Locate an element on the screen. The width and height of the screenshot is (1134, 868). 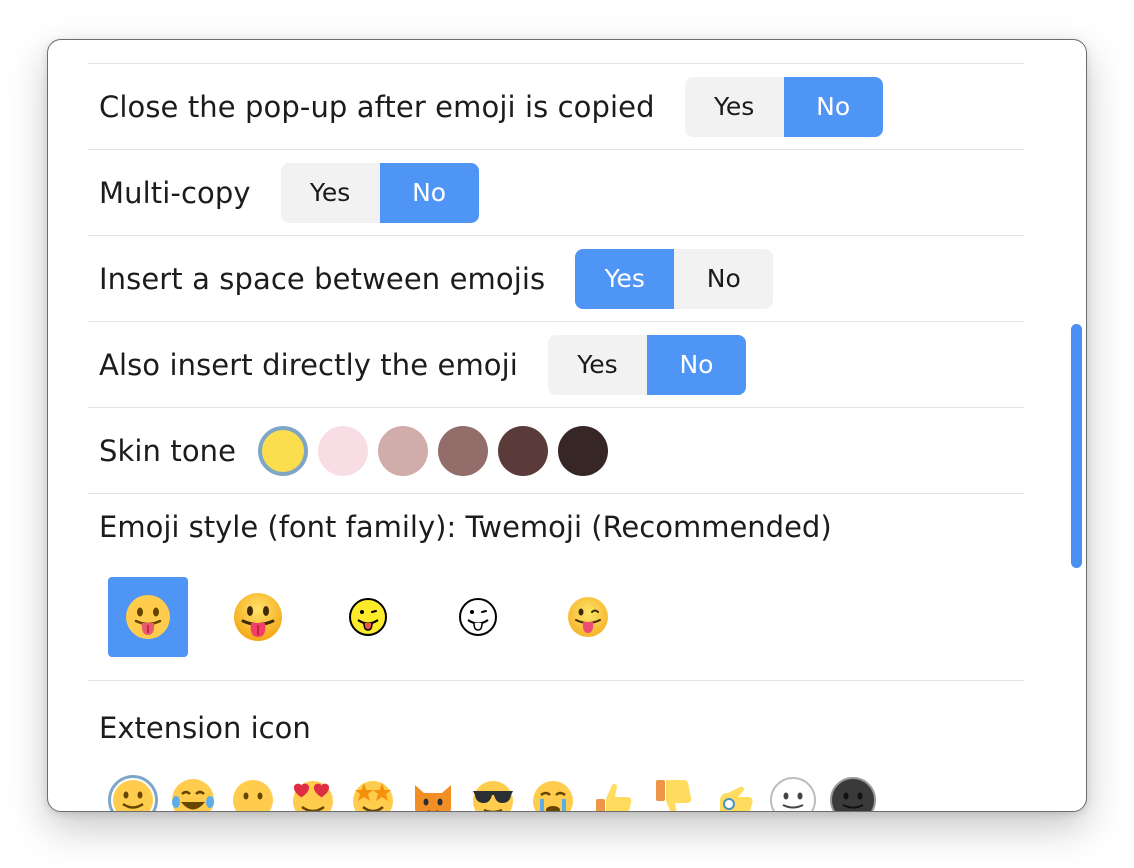
sunglasses-face-icon is located at coordinates (493, 796).